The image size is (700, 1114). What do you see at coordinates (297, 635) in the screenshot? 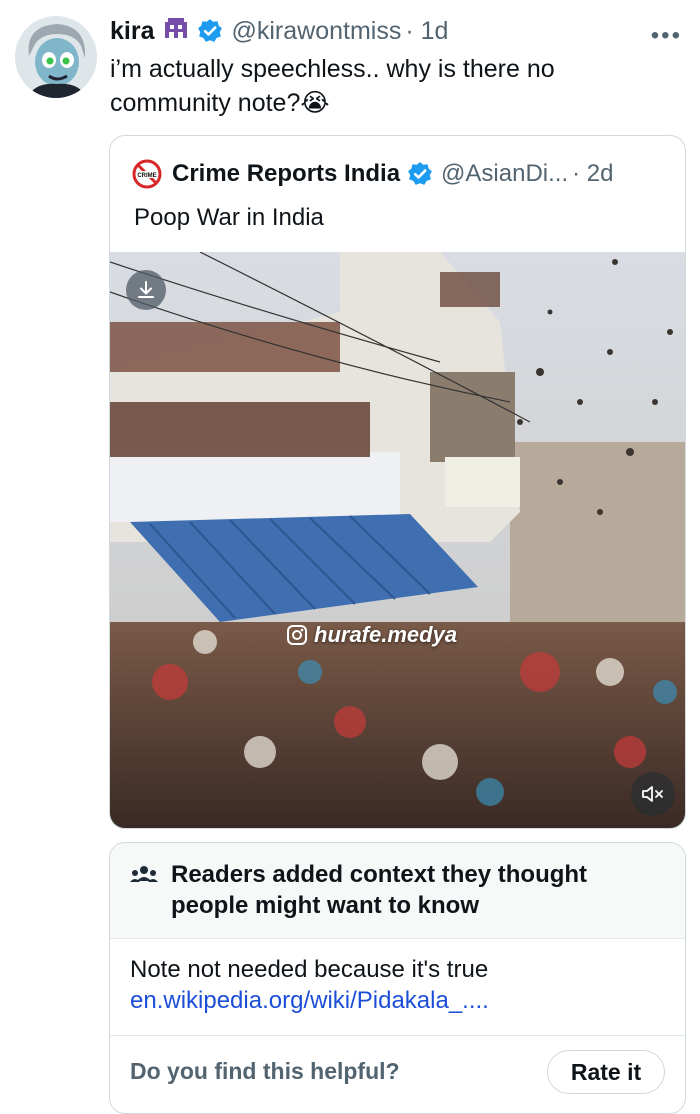
I see `instagram-icon` at bounding box center [297, 635].